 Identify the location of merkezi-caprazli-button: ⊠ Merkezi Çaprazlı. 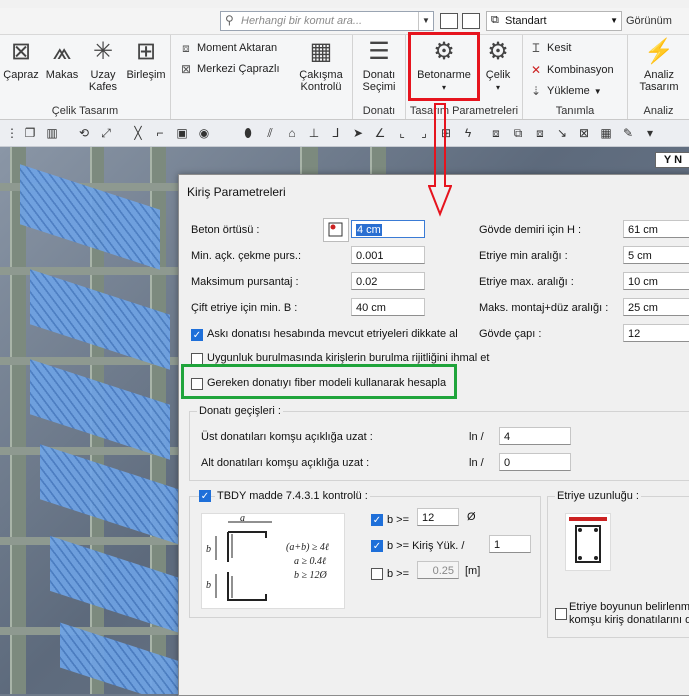
(229, 69).